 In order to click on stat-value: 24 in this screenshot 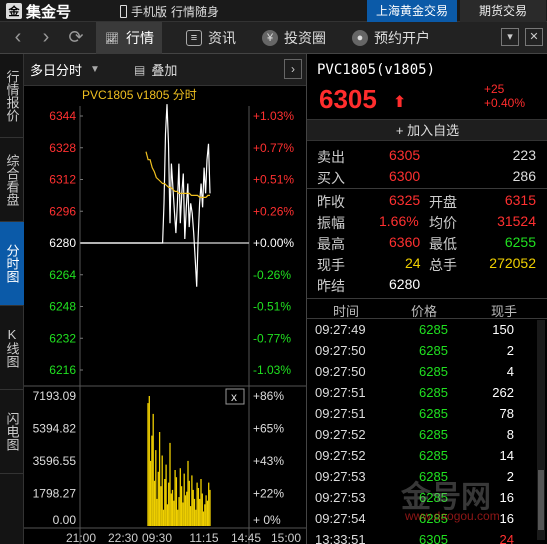, I will do `click(413, 263)`.